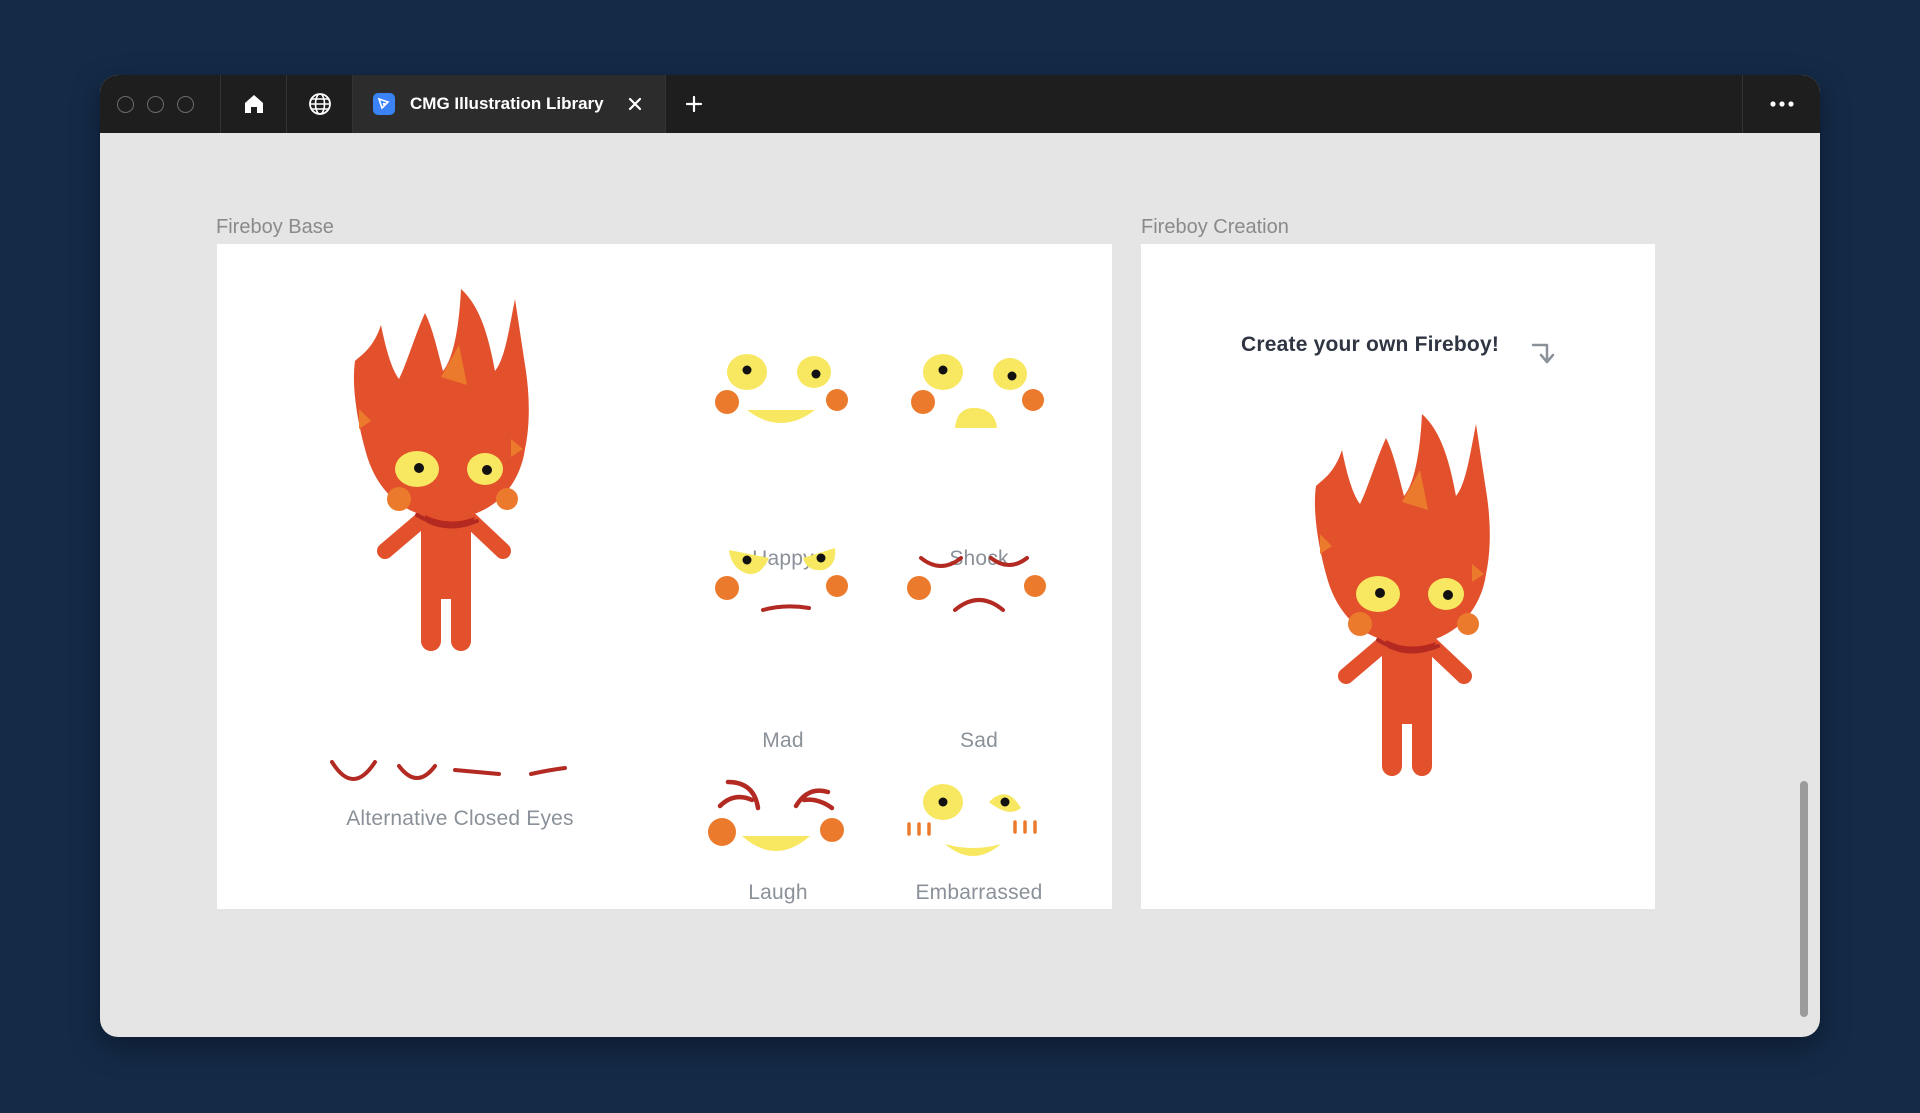 Image resolution: width=1920 pixels, height=1113 pixels. Describe the element at coordinates (783, 397) in the screenshot. I see `expression-happy` at that location.